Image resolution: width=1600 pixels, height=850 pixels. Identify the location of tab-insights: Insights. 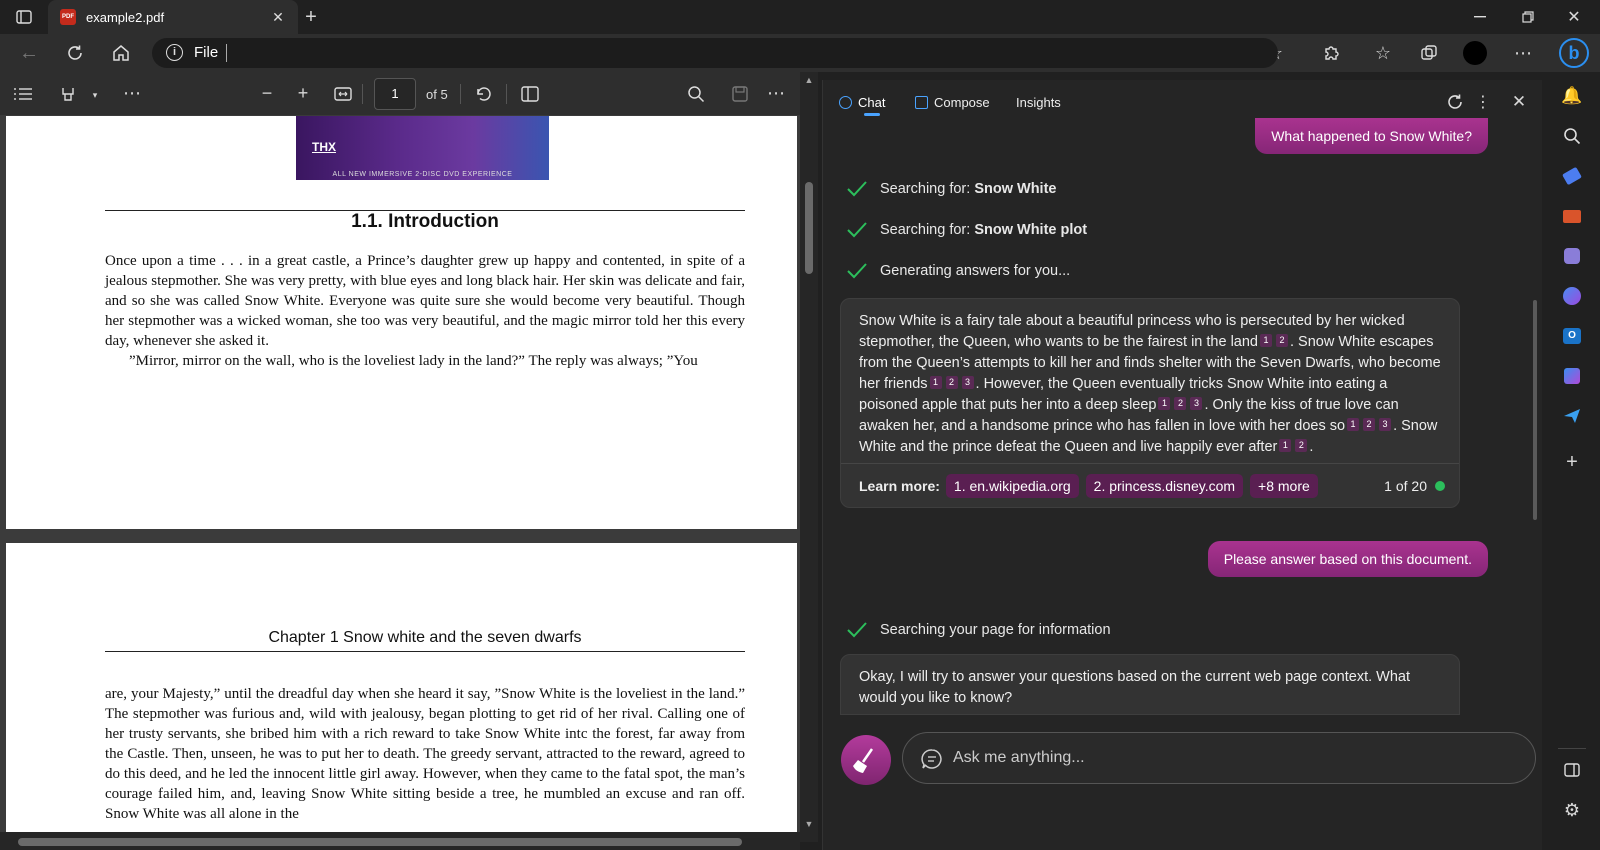
(1038, 102).